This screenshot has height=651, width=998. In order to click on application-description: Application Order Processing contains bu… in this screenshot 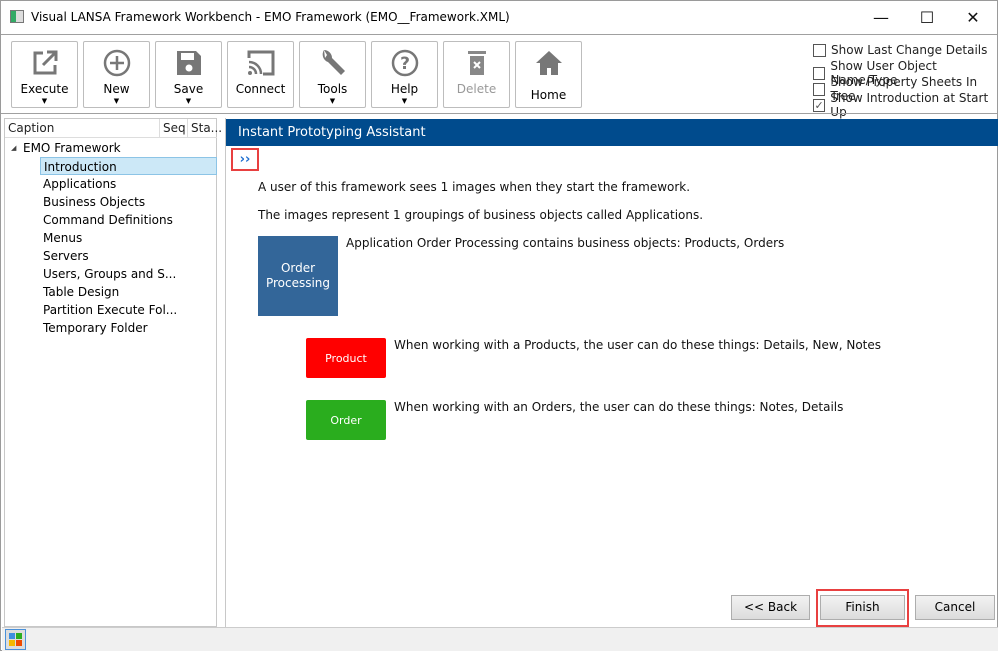, I will do `click(565, 243)`.